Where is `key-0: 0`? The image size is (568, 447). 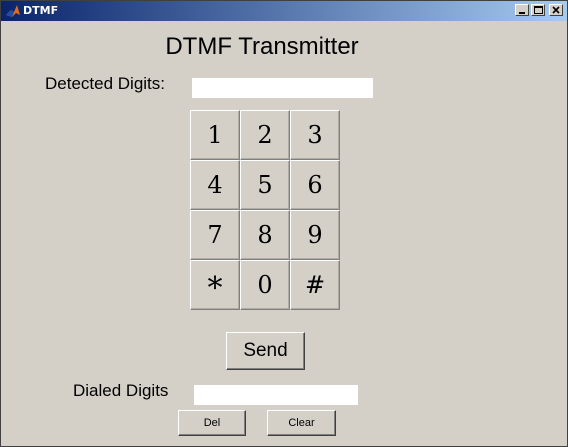
key-0: 0 is located at coordinates (265, 285).